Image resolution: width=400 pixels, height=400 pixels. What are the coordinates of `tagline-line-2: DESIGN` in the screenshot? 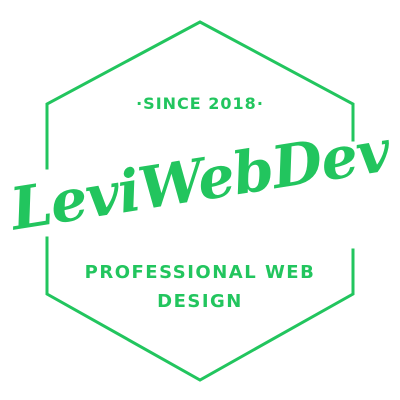 It's located at (200, 301).